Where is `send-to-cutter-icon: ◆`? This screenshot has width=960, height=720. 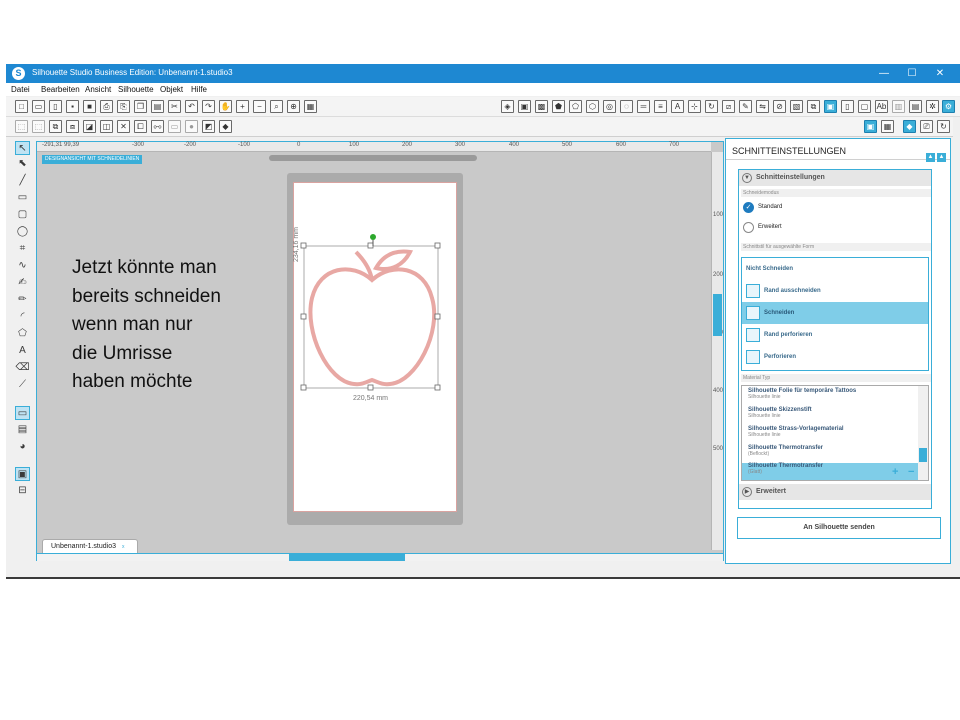
send-to-cutter-icon: ◆ is located at coordinates (909, 126).